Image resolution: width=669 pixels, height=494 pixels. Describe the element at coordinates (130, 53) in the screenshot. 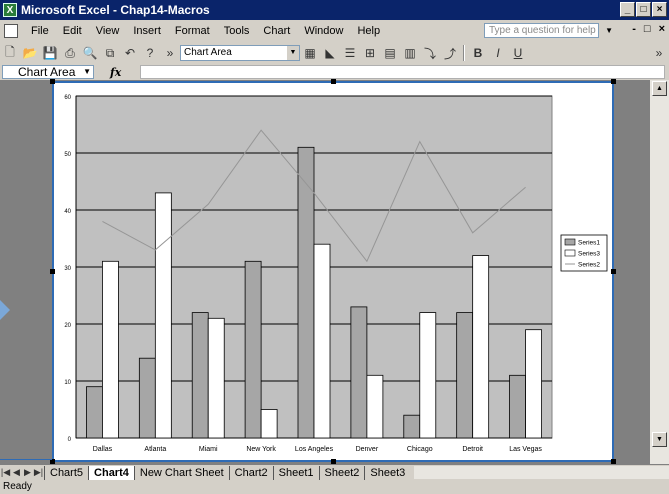

I see `undo-icon: ↶` at that location.